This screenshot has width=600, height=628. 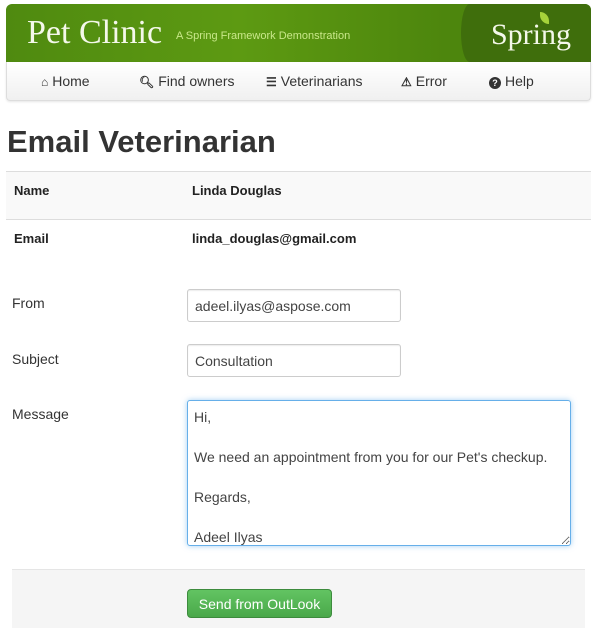 What do you see at coordinates (28, 303) in the screenshot?
I see `from-label: From` at bounding box center [28, 303].